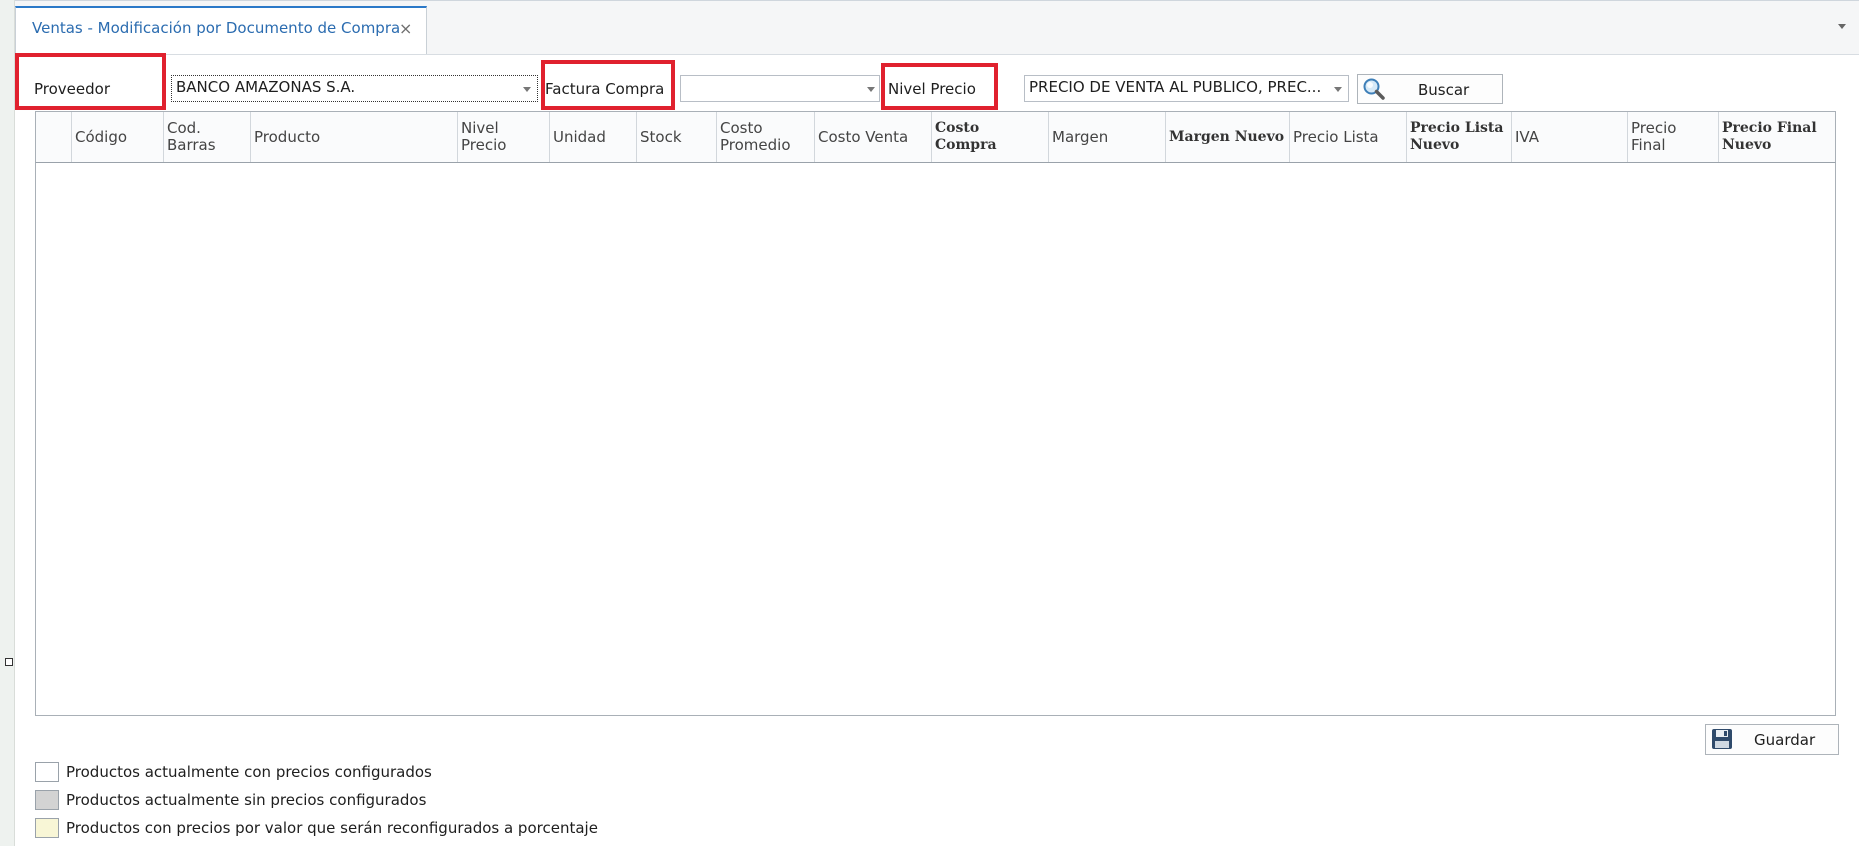  Describe the element at coordinates (605, 89) in the screenshot. I see `factura-compra-label: Factura Compra` at that location.